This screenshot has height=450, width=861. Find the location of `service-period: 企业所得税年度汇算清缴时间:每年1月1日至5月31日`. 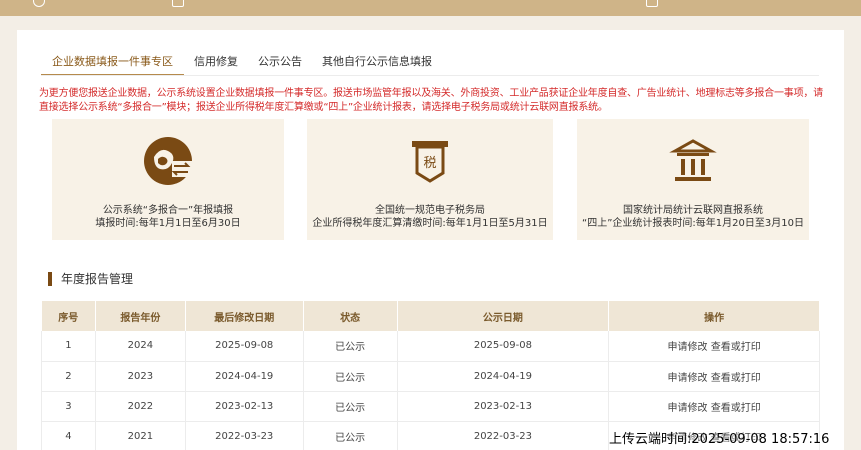

service-period: 企业所得税年度汇算清缴时间:每年1月1日至5月31日 is located at coordinates (430, 223).